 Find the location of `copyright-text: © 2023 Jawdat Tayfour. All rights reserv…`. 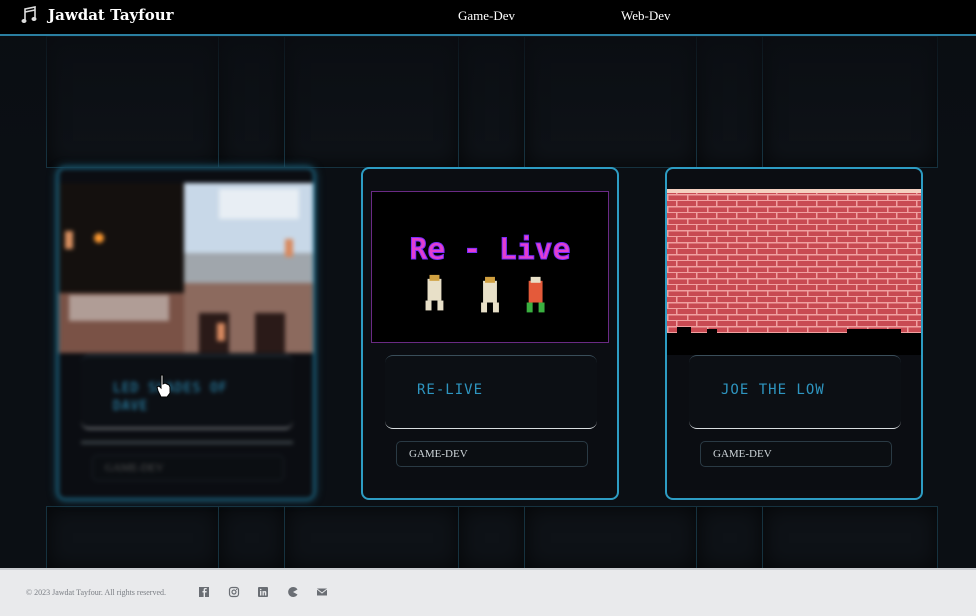

copyright-text: © 2023 Jawdat Tayfour. All rights reserv… is located at coordinates (96, 592).